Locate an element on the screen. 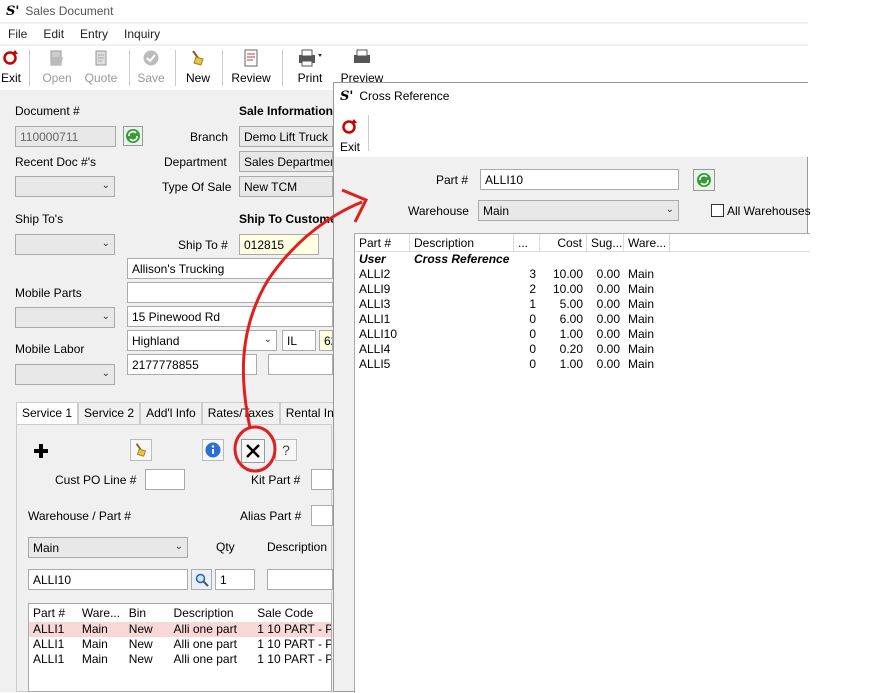 This screenshot has height=693, width=870. cr-table-row: ALLI10 0 1.00 0.00 Main is located at coordinates (582, 334).